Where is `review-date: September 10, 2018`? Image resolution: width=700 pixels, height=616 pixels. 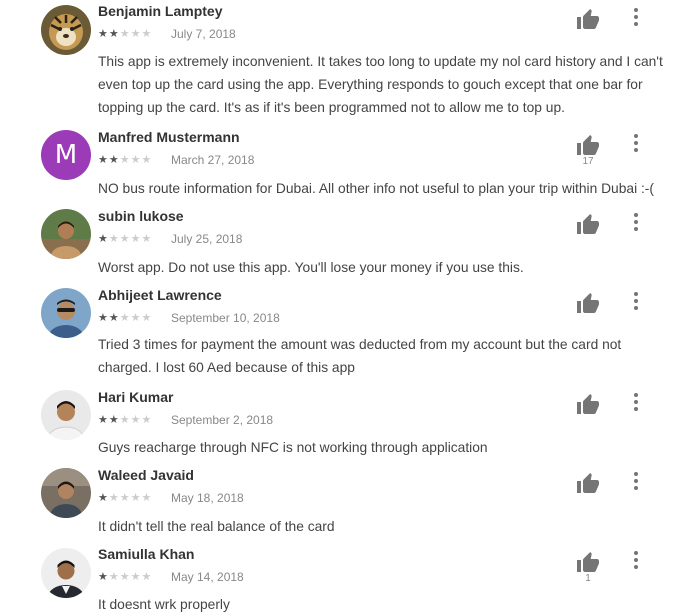 review-date: September 10, 2018 is located at coordinates (225, 318).